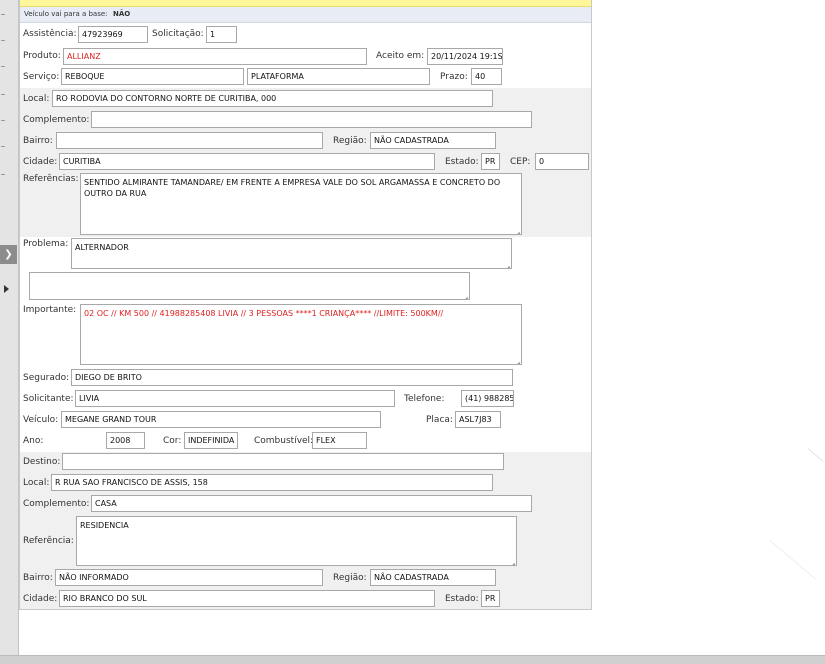 The image size is (825, 664). I want to click on origem-local-label: Local:, so click(36, 99).